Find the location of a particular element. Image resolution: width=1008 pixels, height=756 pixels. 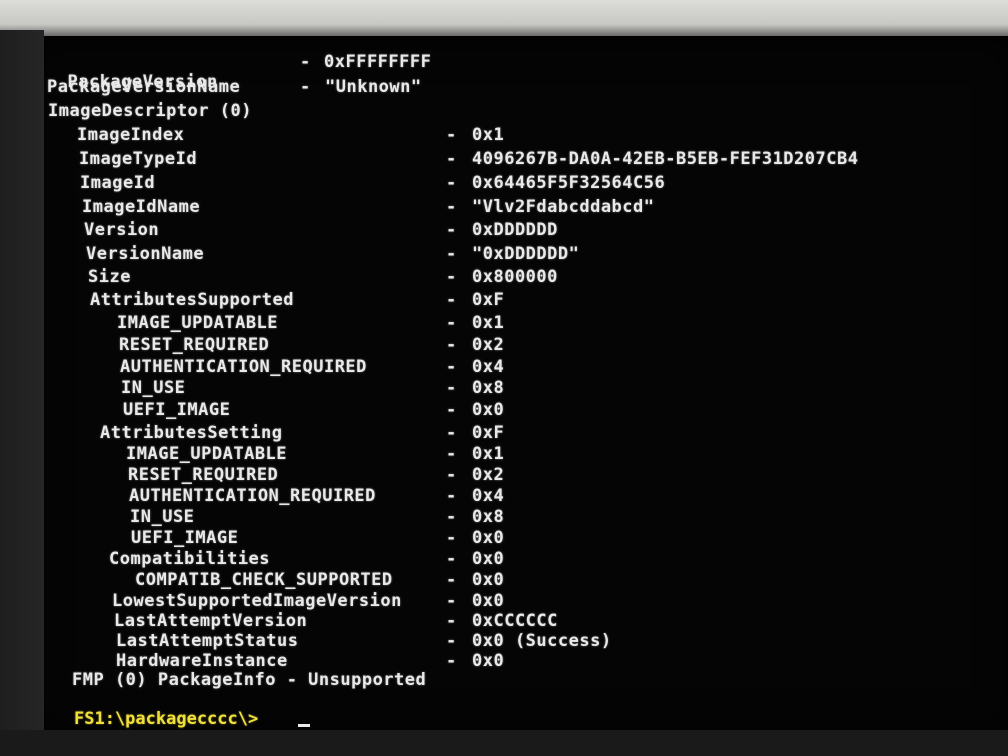

field-key: ImageId is located at coordinates (118, 183).